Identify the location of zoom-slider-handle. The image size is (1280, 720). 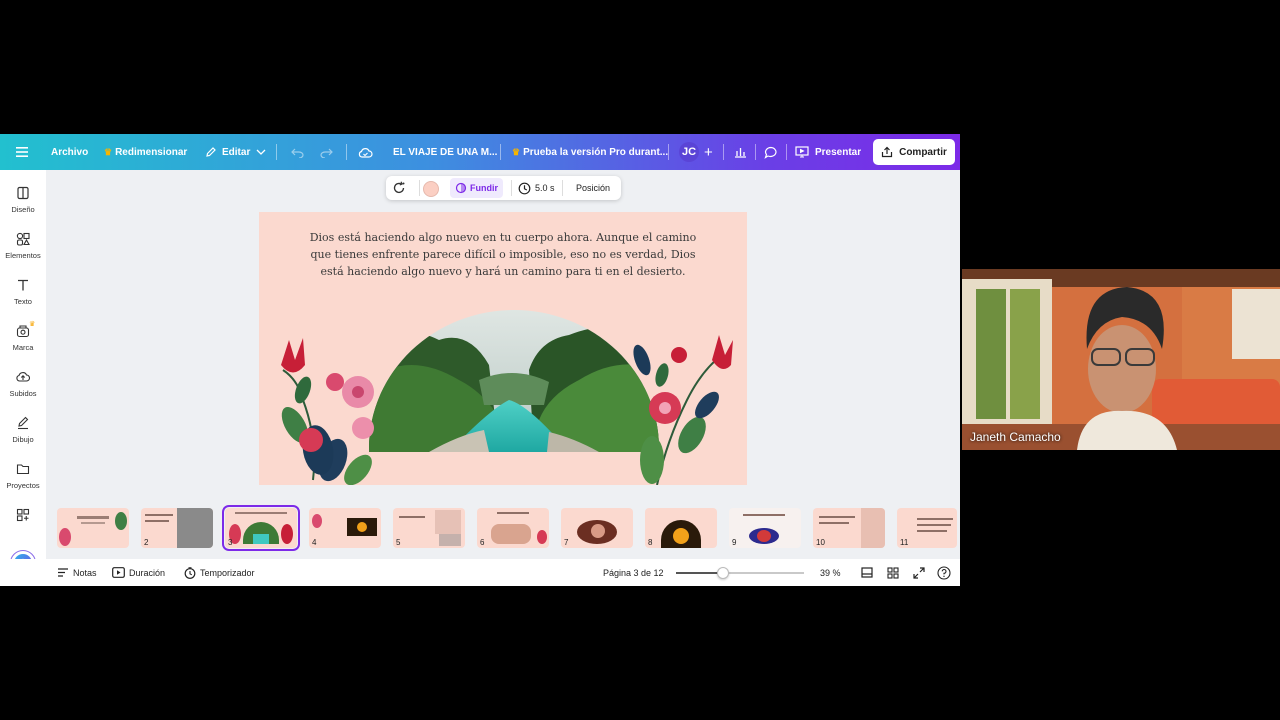
(723, 572).